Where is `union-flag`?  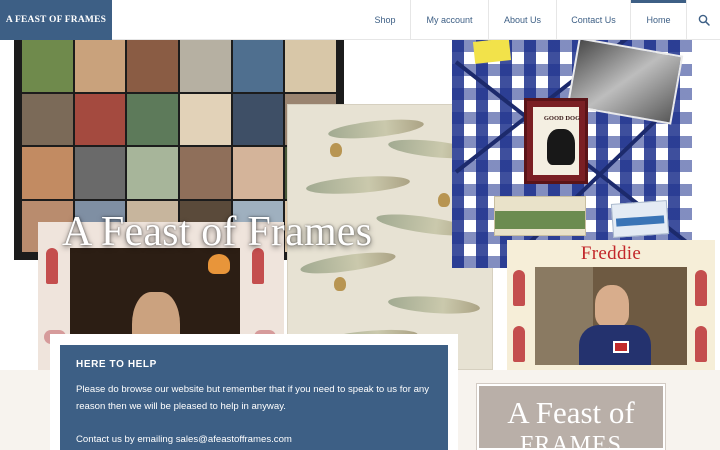 union-flag is located at coordinates (621, 347).